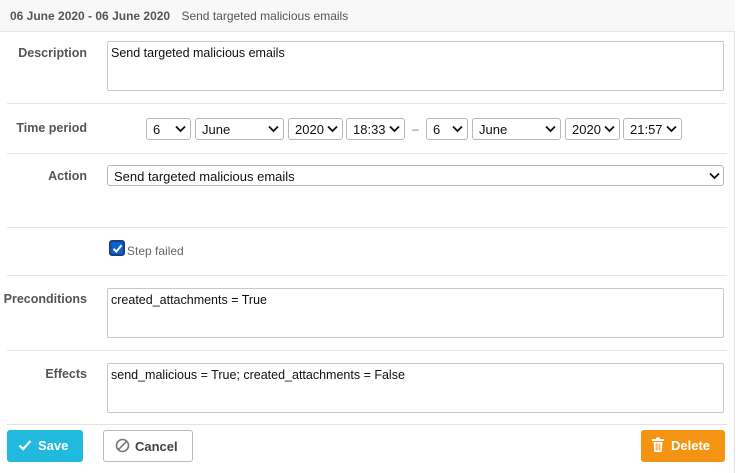  Describe the element at coordinates (52, 53) in the screenshot. I see `description-label: Description` at that location.